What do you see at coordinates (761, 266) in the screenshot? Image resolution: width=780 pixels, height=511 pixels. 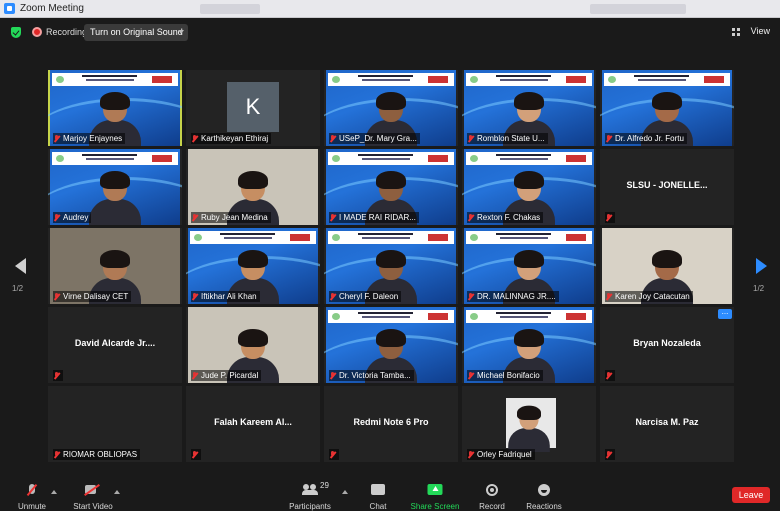 I see `next-page-arrow-icon` at bounding box center [761, 266].